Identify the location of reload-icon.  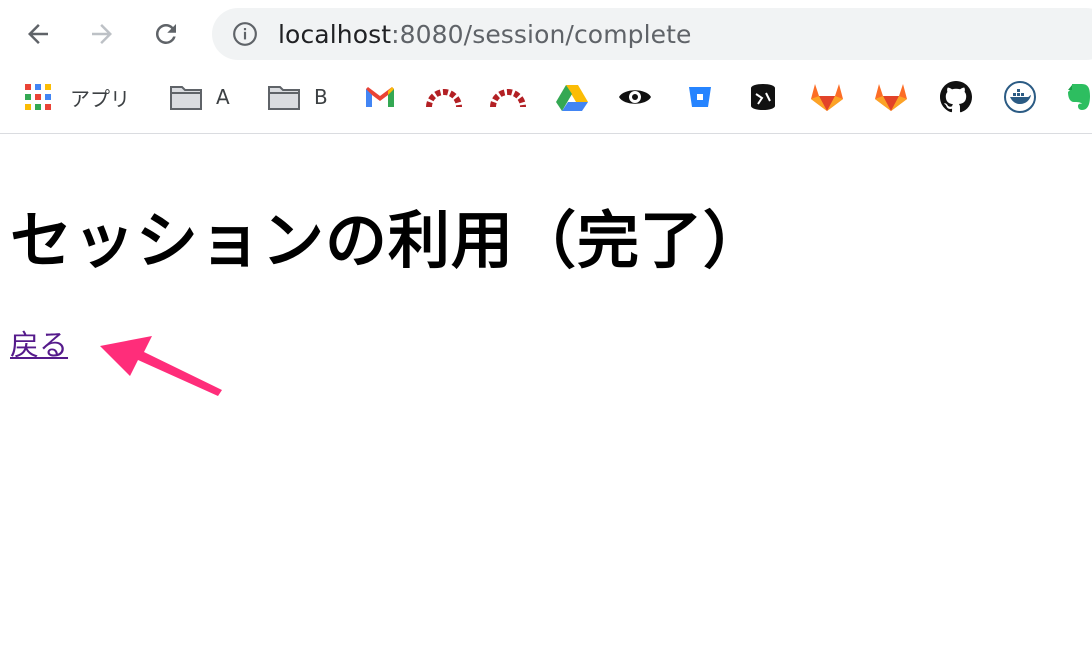
(166, 34).